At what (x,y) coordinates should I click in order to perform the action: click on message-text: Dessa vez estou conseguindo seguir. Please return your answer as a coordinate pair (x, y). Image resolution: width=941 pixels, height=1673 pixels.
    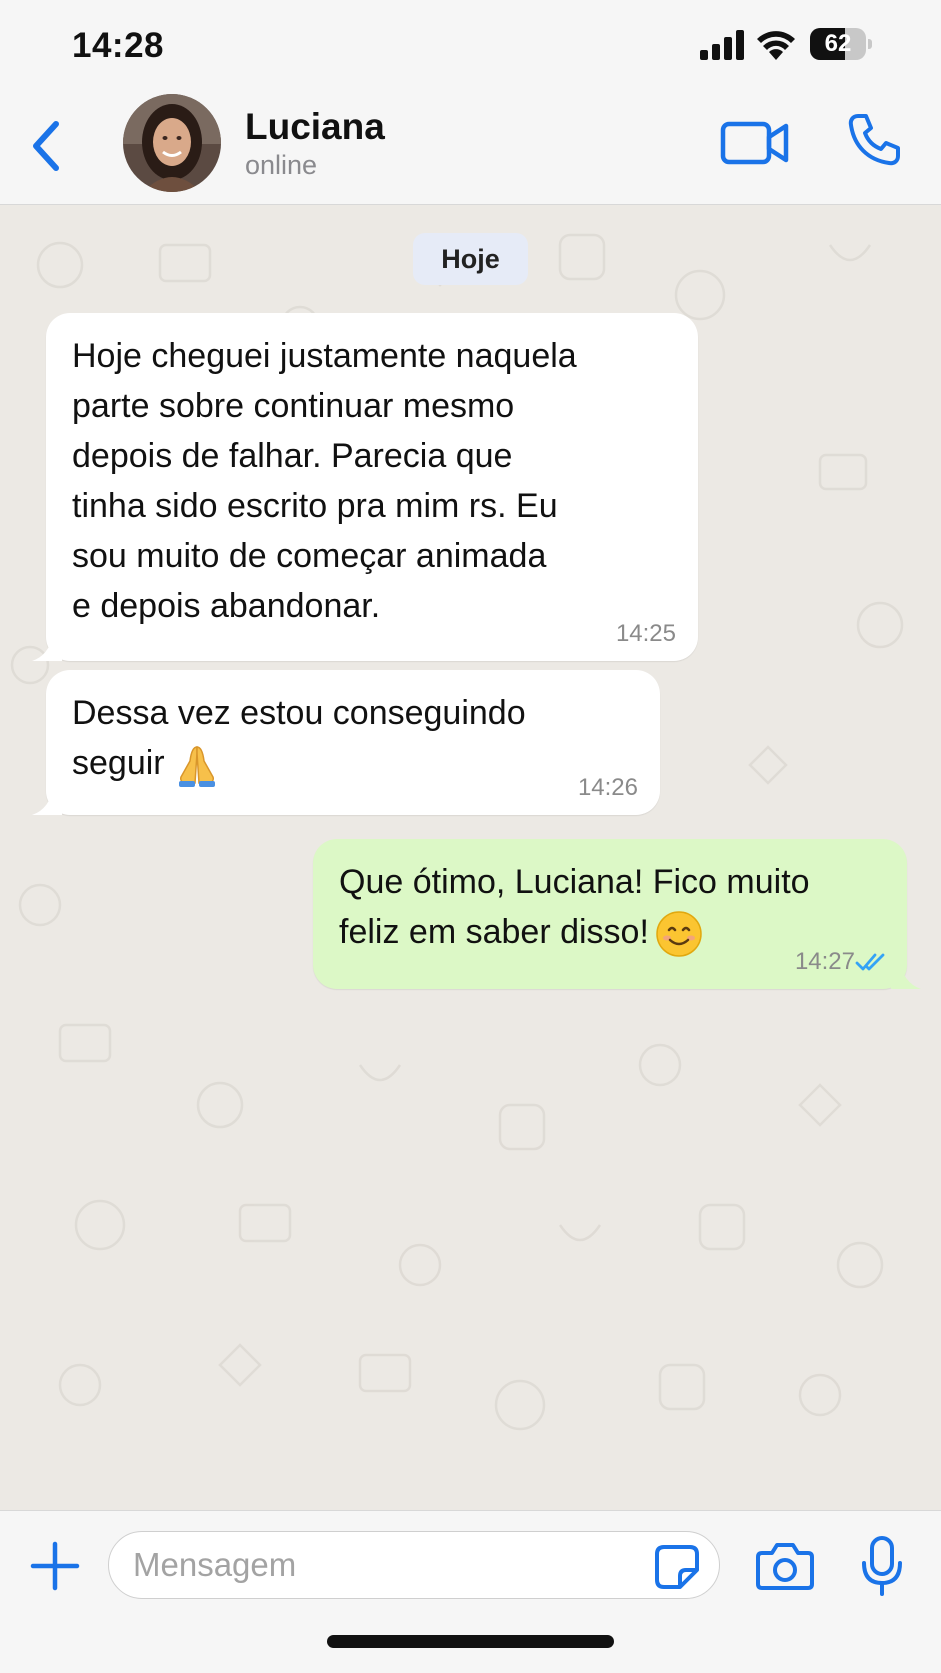
    Looking at the image, I should click on (299, 738).